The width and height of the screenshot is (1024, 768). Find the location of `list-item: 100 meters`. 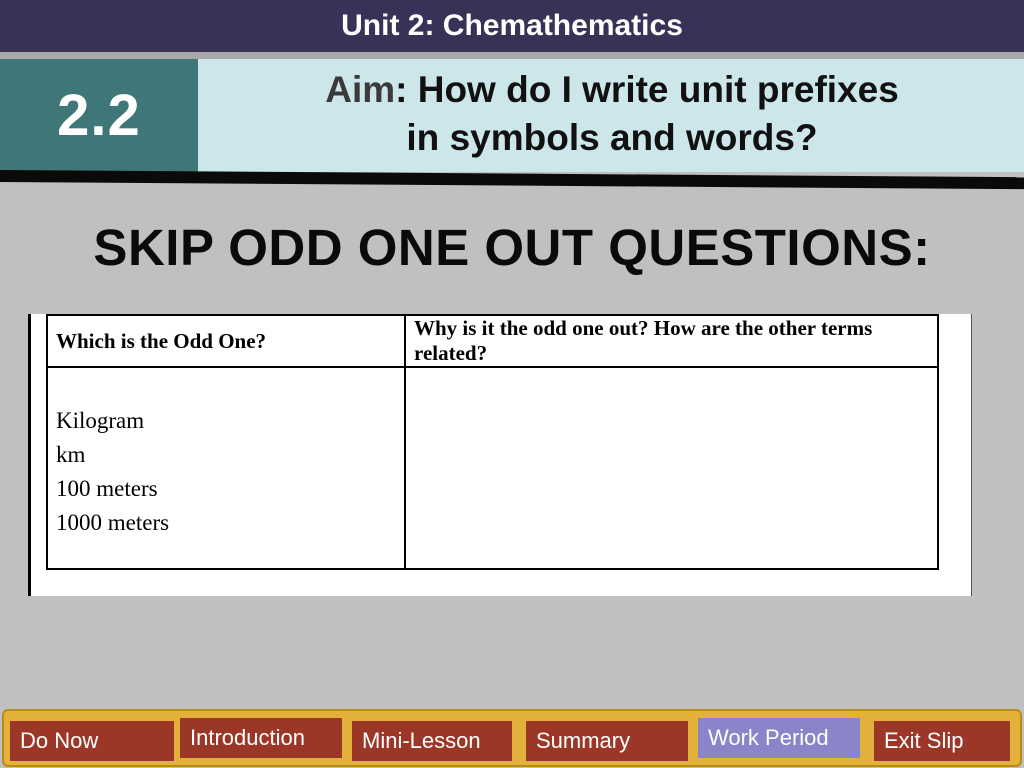

list-item: 100 meters is located at coordinates (107, 488).